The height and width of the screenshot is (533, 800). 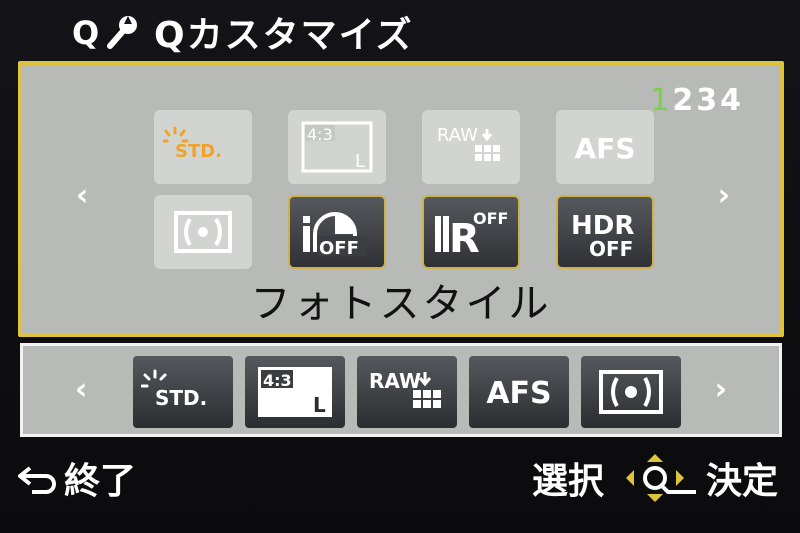 What do you see at coordinates (741, 481) in the screenshot?
I see `confirm-label: 決定` at bounding box center [741, 481].